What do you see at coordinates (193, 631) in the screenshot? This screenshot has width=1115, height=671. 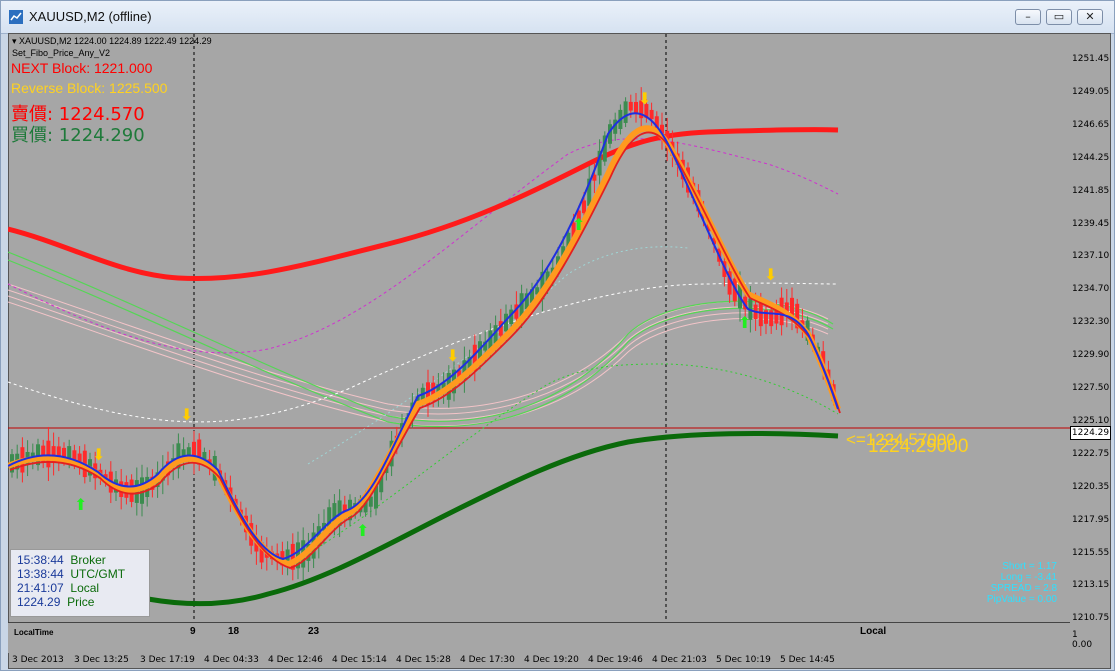 I see `subpanel-mark: 9` at bounding box center [193, 631].